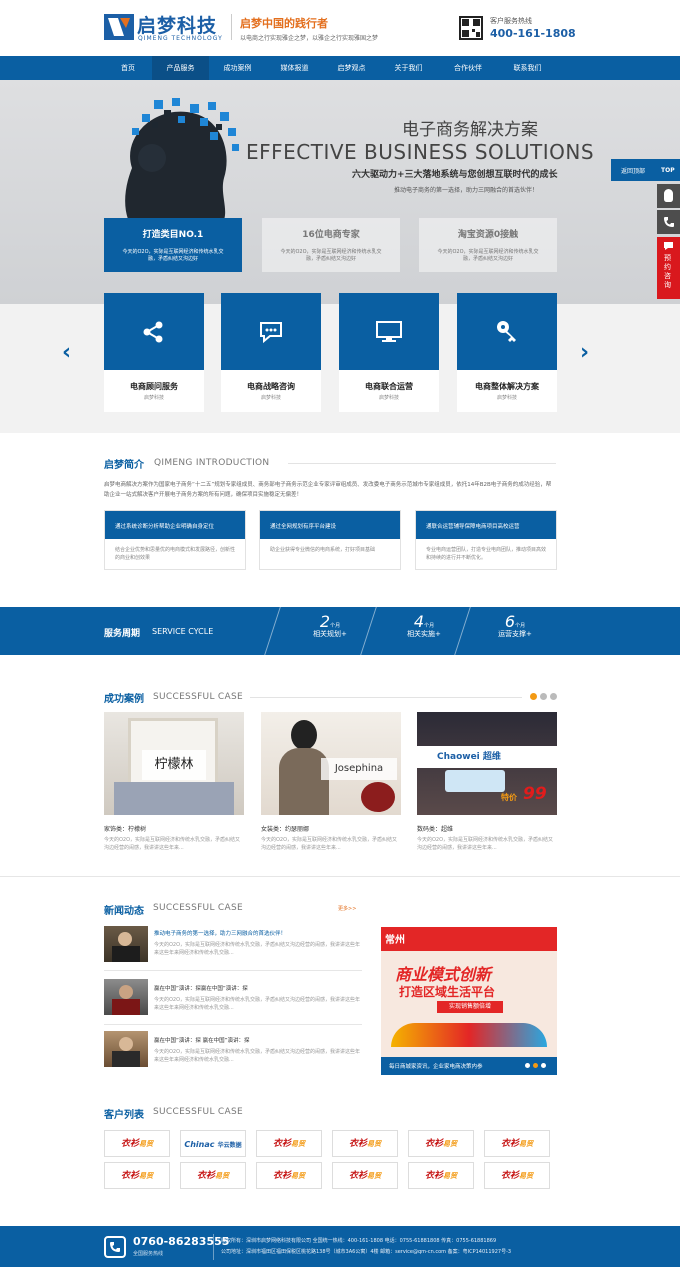 This screenshot has height=1267, width=680. Describe the element at coordinates (515, 634) in the screenshot. I see `cycle-step-label: 运营支撑+` at that location.